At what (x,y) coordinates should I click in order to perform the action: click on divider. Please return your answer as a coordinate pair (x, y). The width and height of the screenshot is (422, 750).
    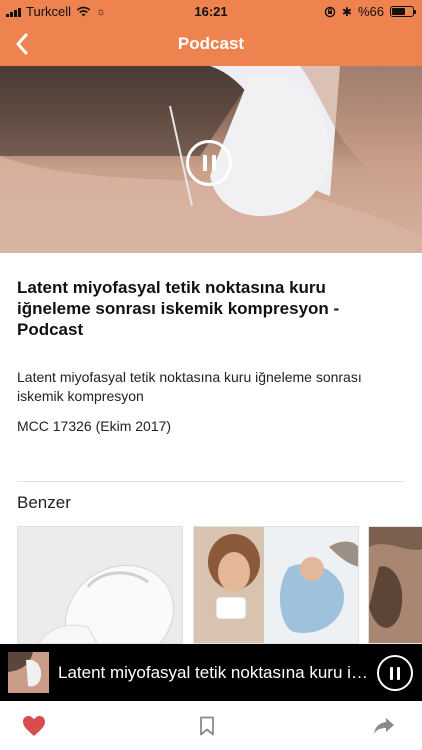
    Looking at the image, I should click on (211, 481).